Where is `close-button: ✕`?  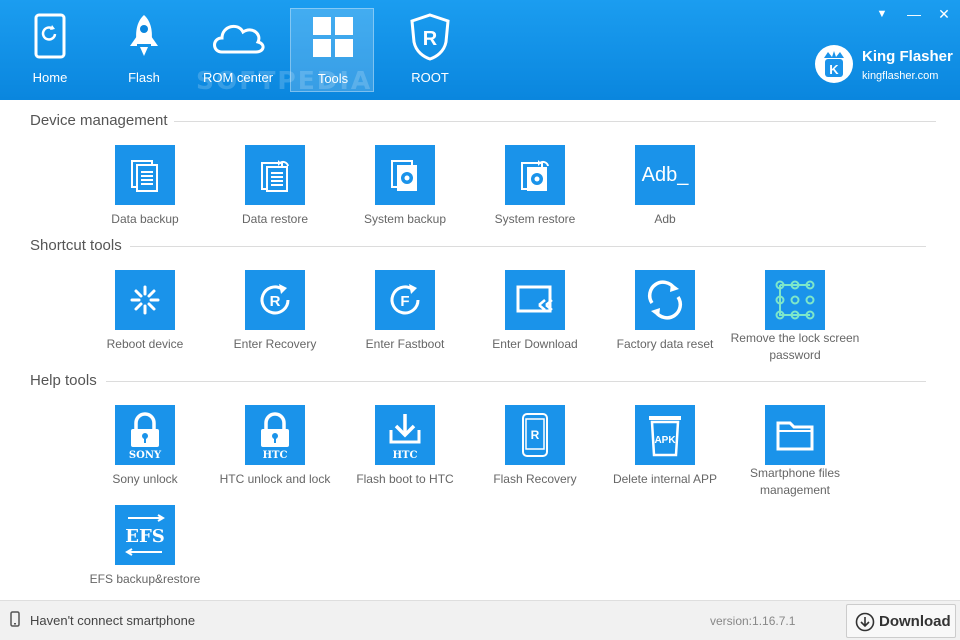 close-button: ✕ is located at coordinates (944, 14).